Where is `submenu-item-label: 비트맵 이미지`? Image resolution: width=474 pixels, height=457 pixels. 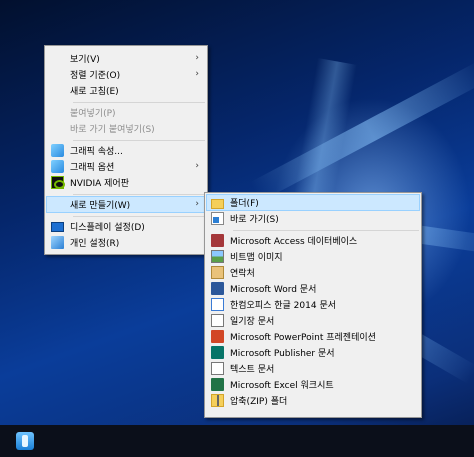
submenu-item-label: 비트맵 이미지 is located at coordinates (256, 258).